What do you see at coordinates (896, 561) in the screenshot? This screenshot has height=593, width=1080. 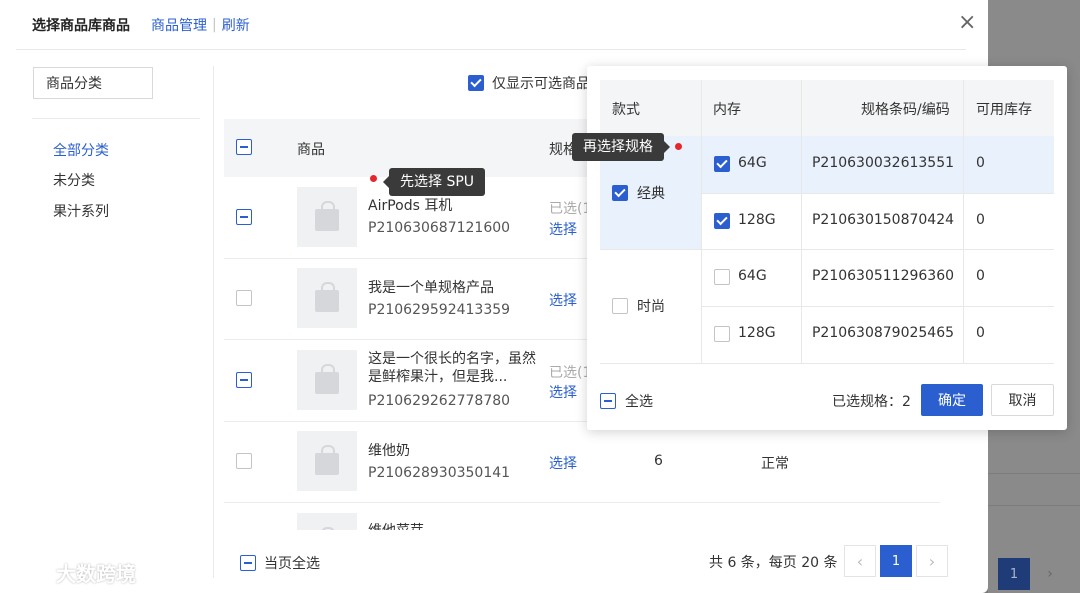 I see `page-1-button: 1` at bounding box center [896, 561].